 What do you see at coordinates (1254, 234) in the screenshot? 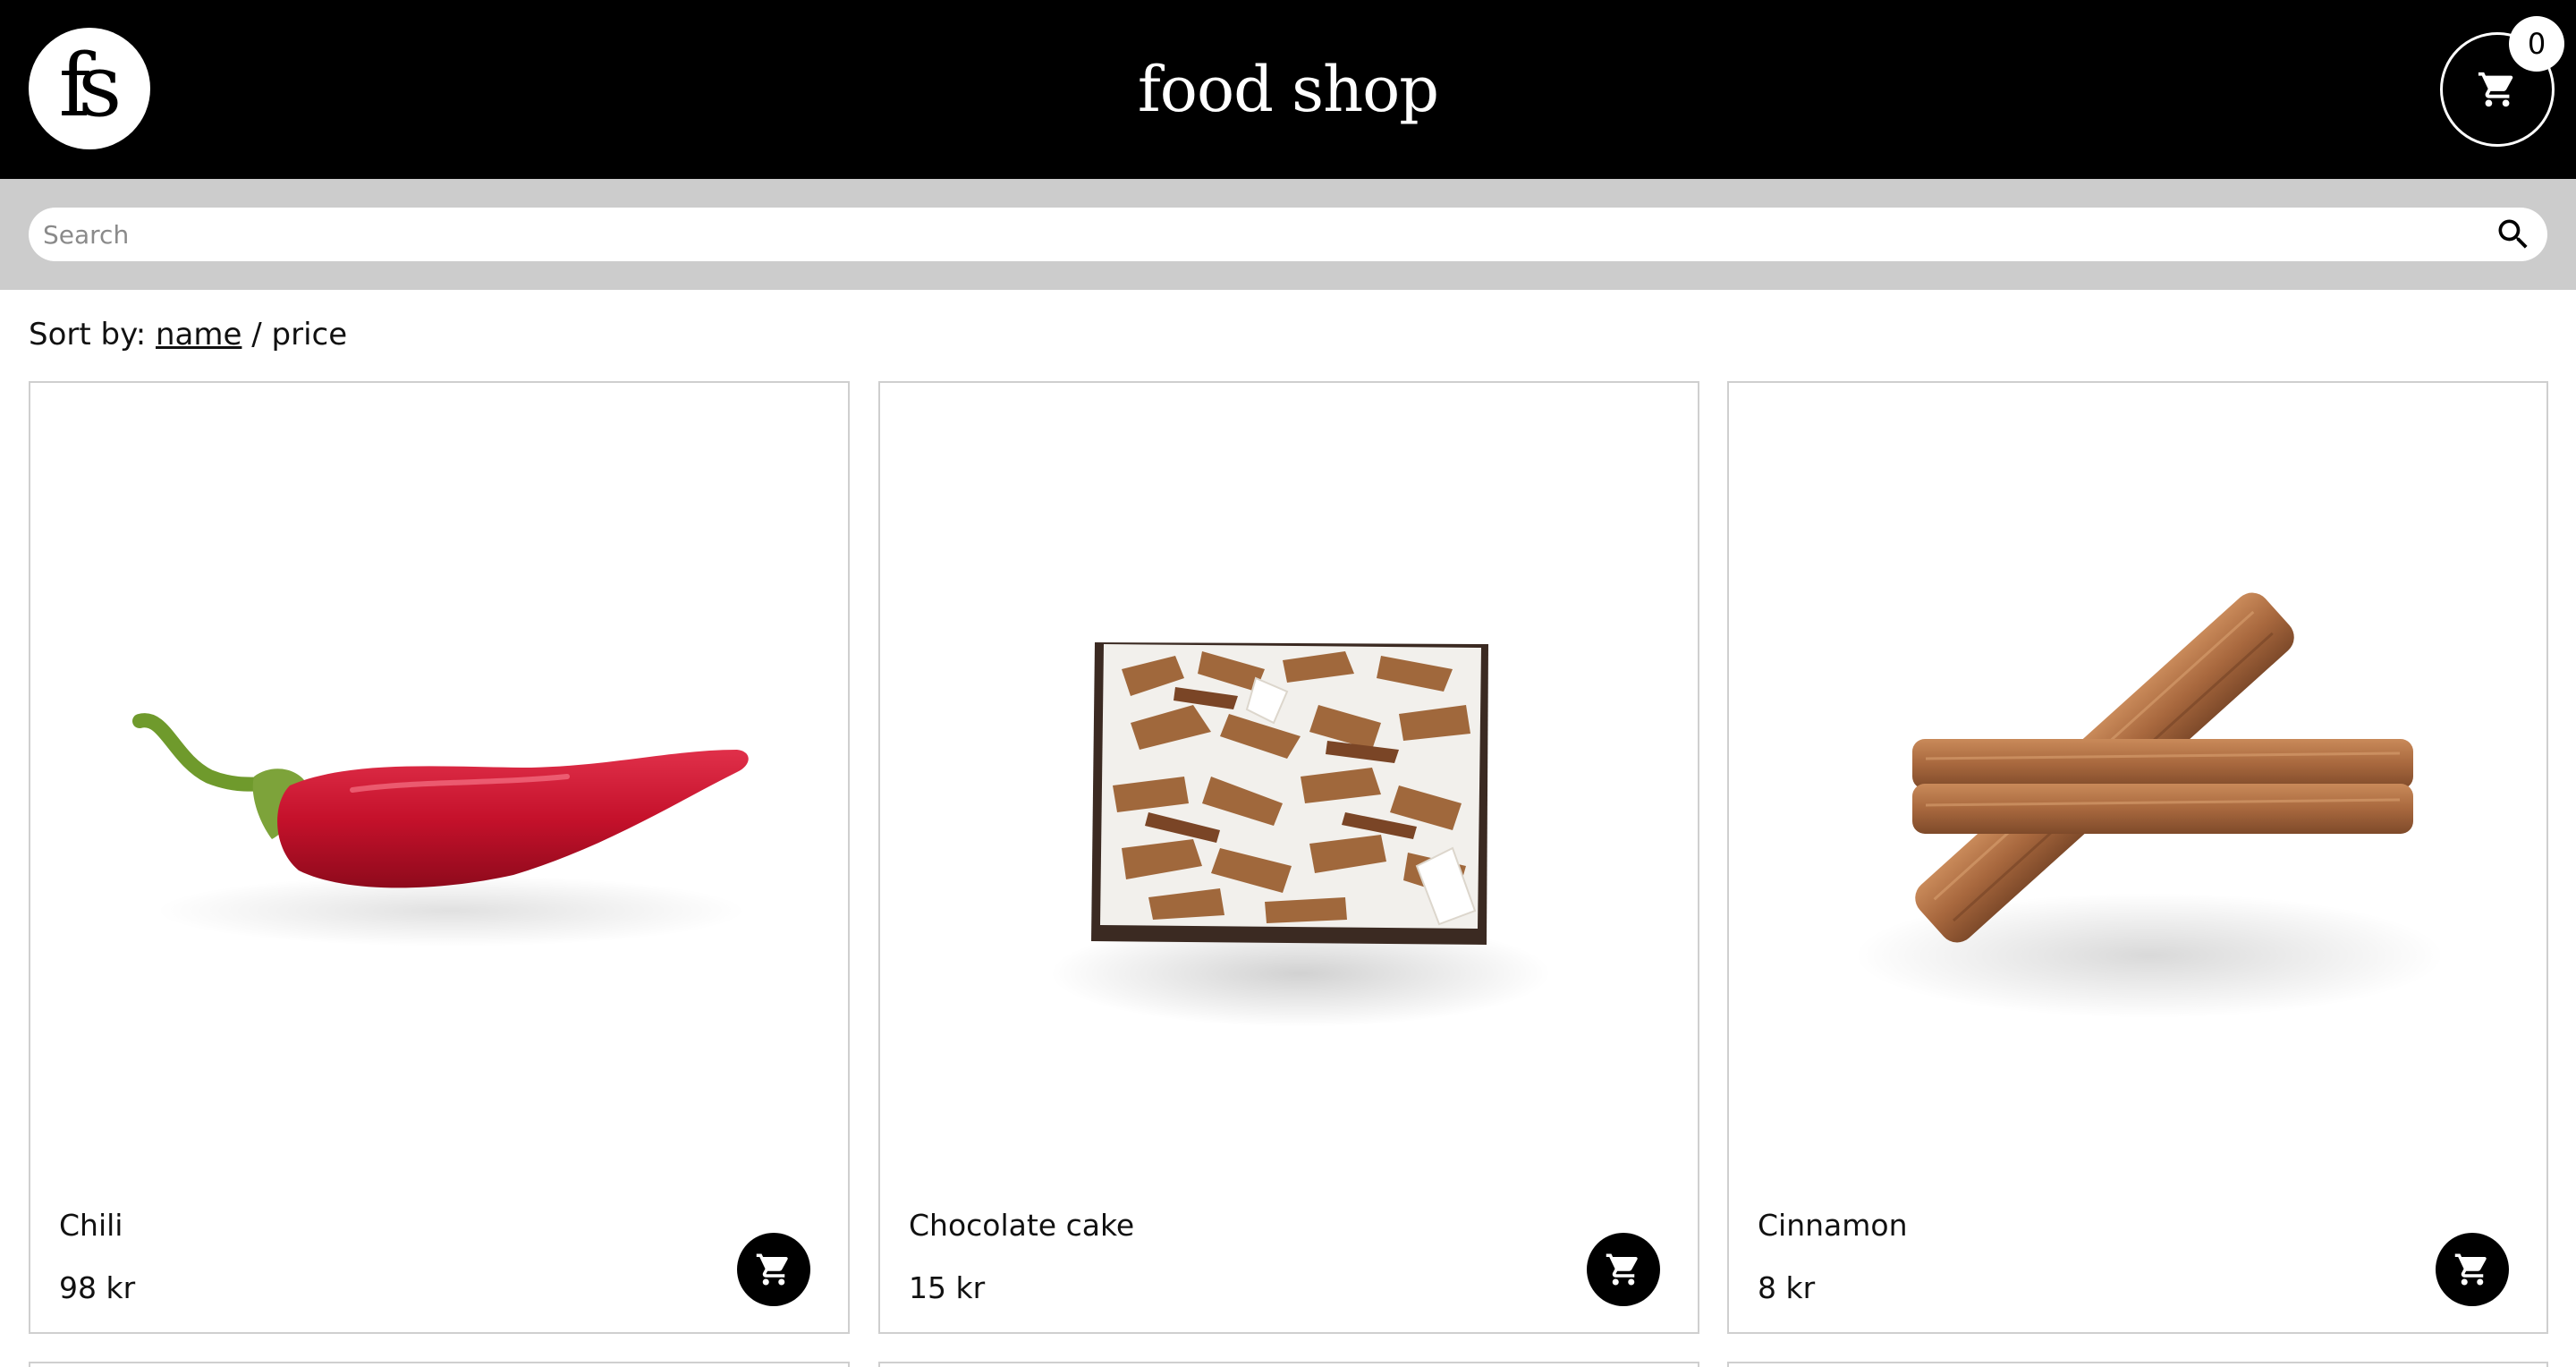
I see `search-input` at bounding box center [1254, 234].